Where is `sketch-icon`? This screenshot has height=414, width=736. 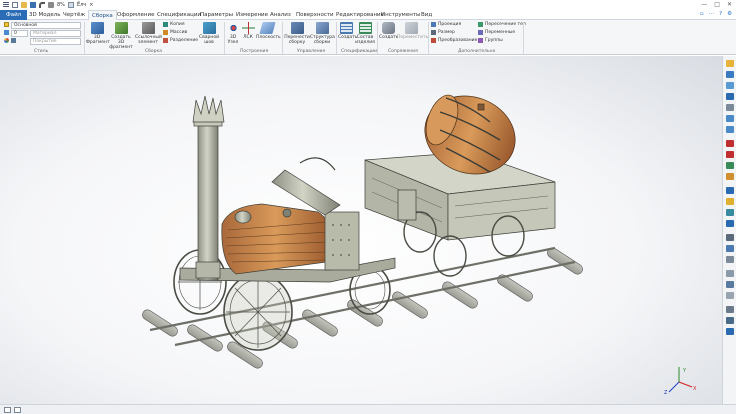 sketch-icon is located at coordinates (730, 309).